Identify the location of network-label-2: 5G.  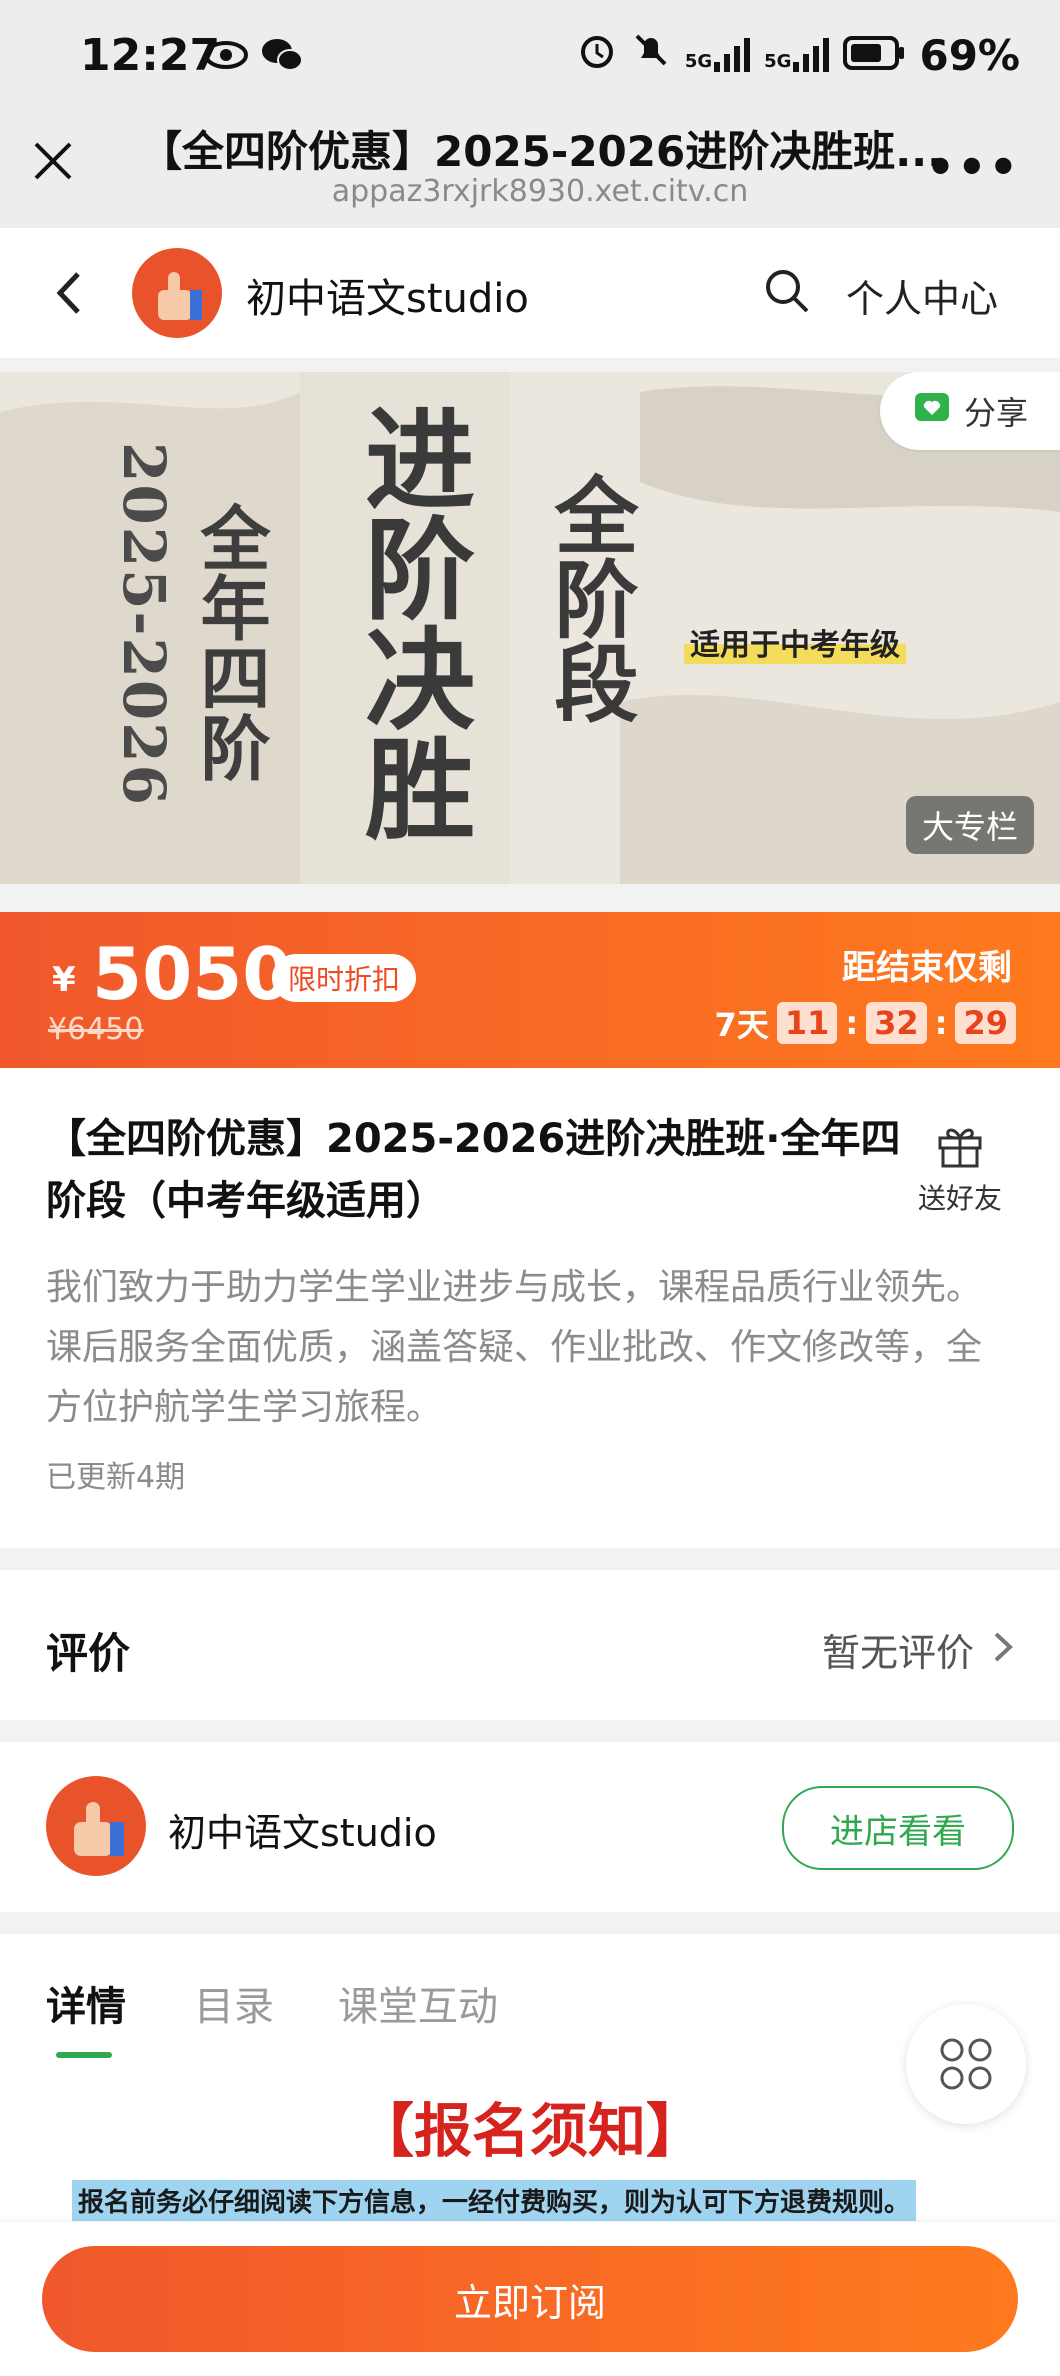
(778, 61).